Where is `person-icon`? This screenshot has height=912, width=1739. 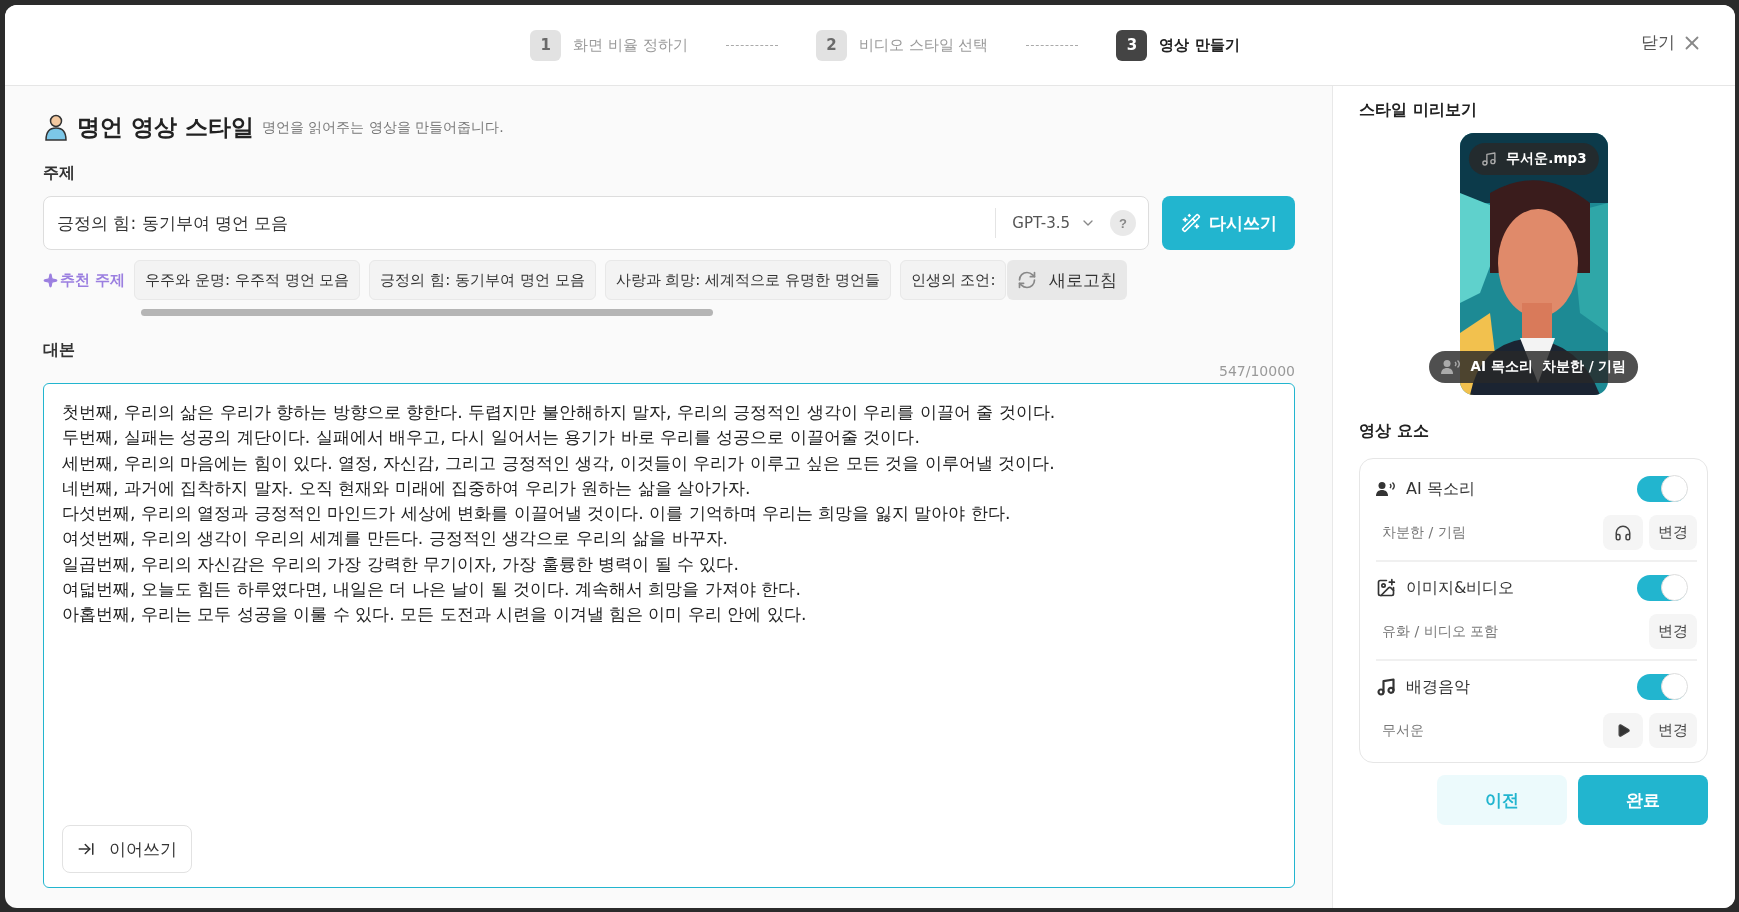
person-icon is located at coordinates (56, 127).